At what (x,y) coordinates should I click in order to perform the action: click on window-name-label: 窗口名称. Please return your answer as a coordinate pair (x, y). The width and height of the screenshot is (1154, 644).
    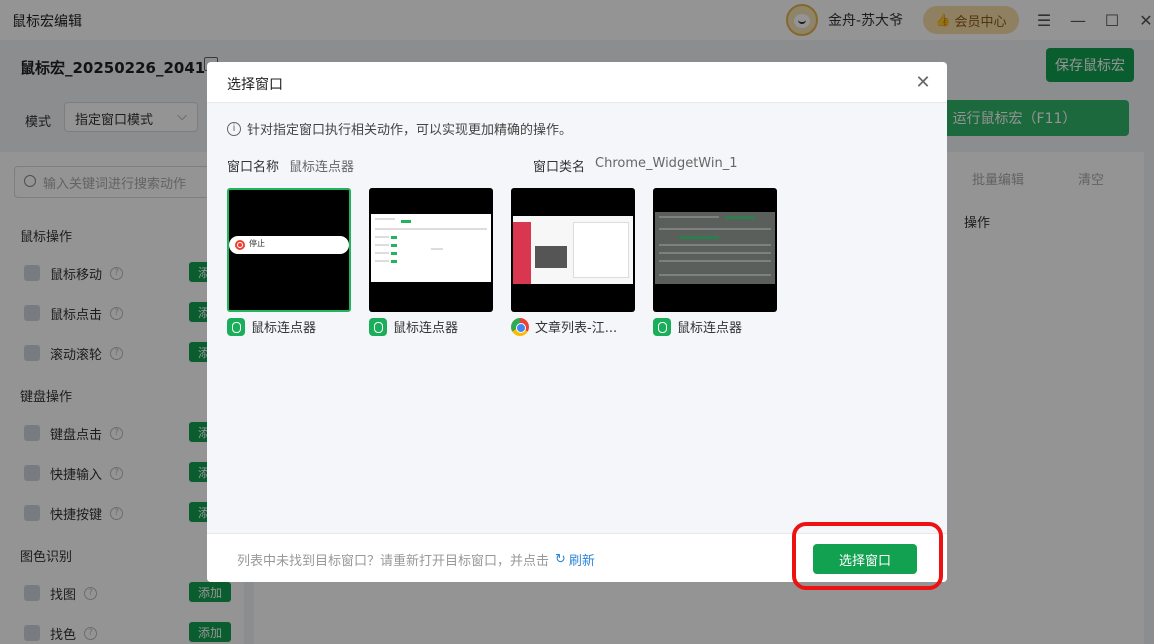
    Looking at the image, I should click on (253, 167).